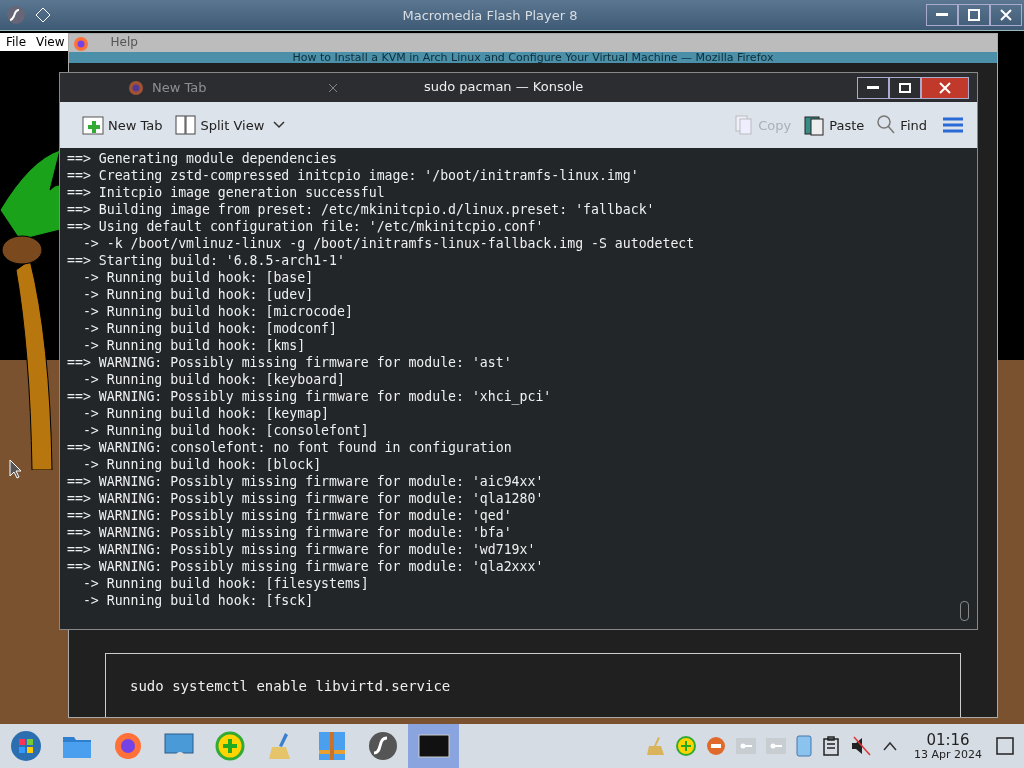 This screenshot has width=1024, height=768. What do you see at coordinates (219, 125) in the screenshot?
I see `split-button: Split View` at bounding box center [219, 125].